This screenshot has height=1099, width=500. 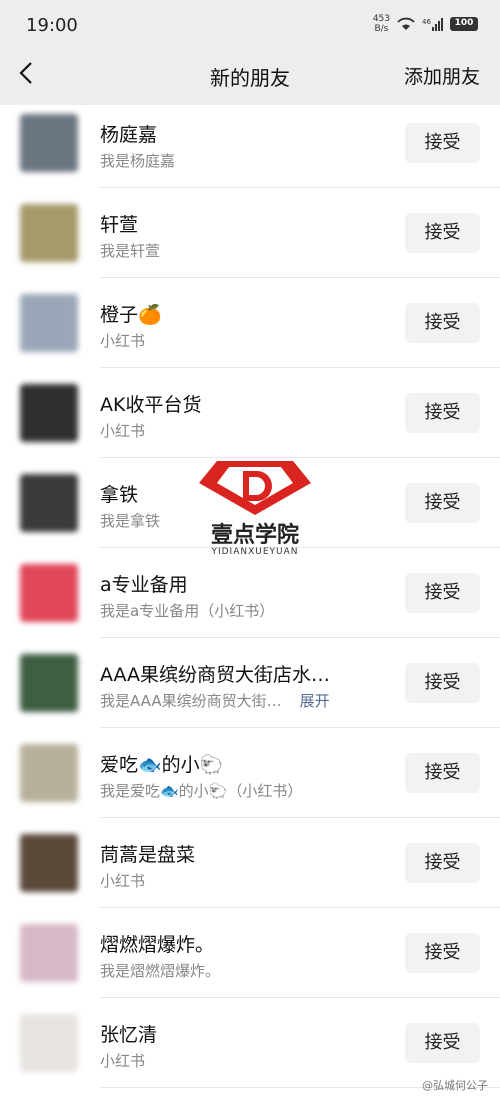 What do you see at coordinates (250, 863) in the screenshot?
I see `friend-request-row: 茼蒿是盘菜小红书 接受` at bounding box center [250, 863].